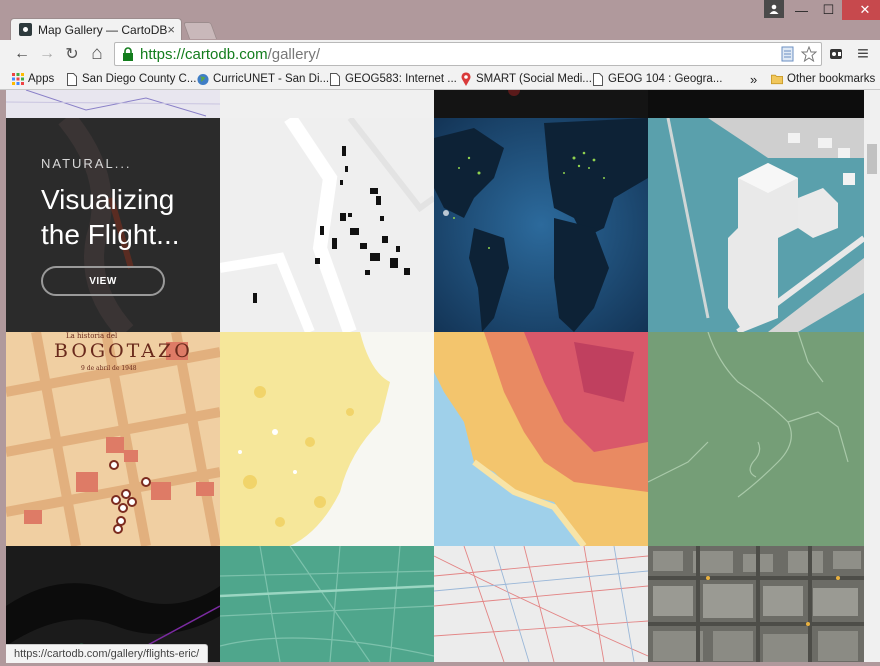  Describe the element at coordinates (466, 79) in the screenshot. I see `map-pin-icon` at that location.